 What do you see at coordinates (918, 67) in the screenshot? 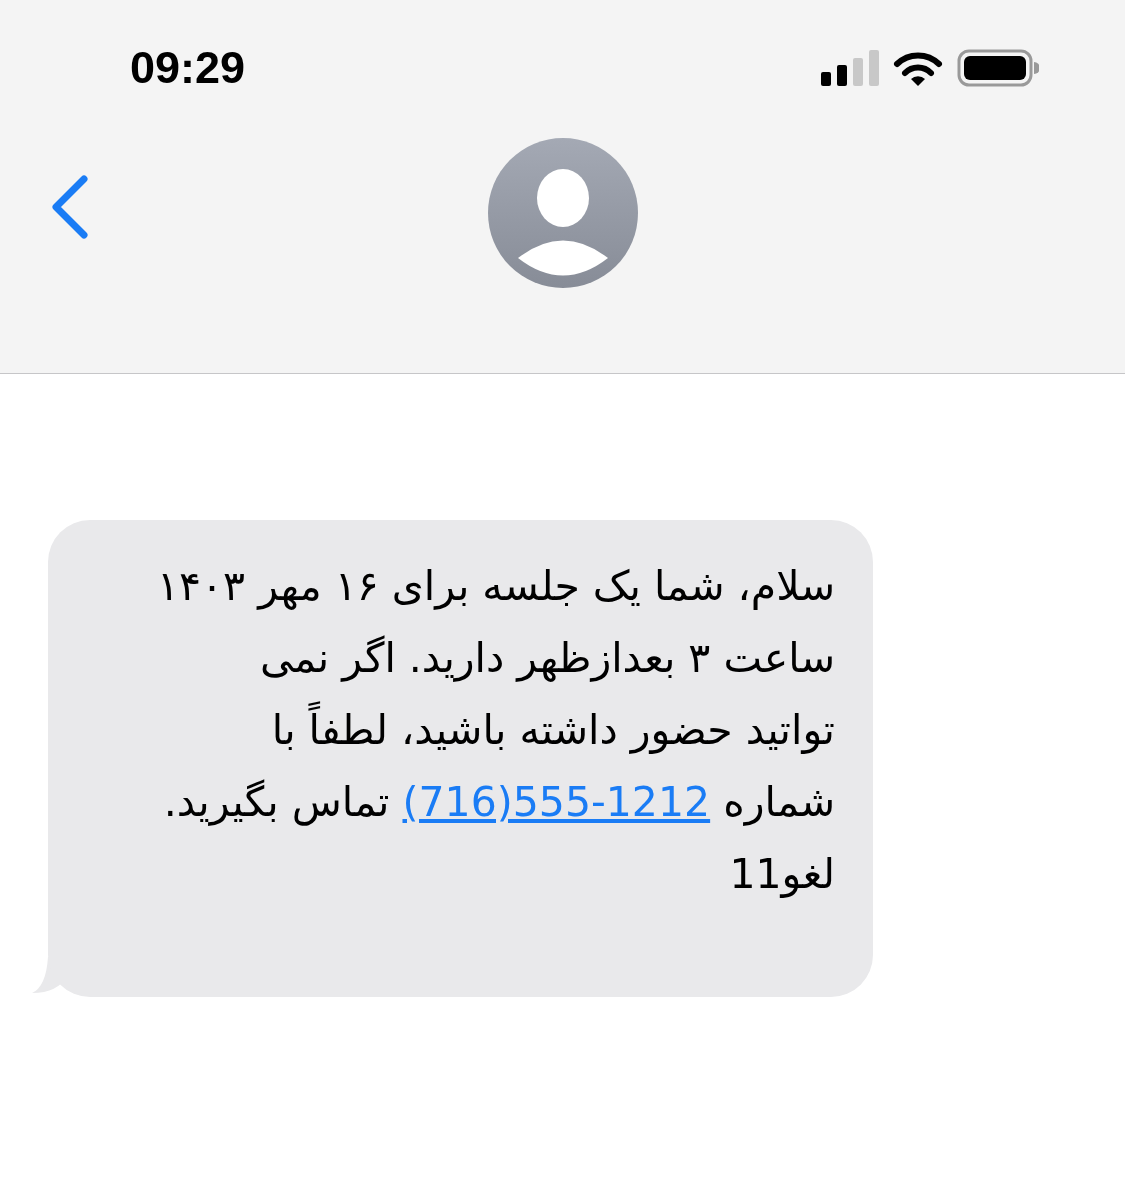
I see `wifi-icon` at bounding box center [918, 67].